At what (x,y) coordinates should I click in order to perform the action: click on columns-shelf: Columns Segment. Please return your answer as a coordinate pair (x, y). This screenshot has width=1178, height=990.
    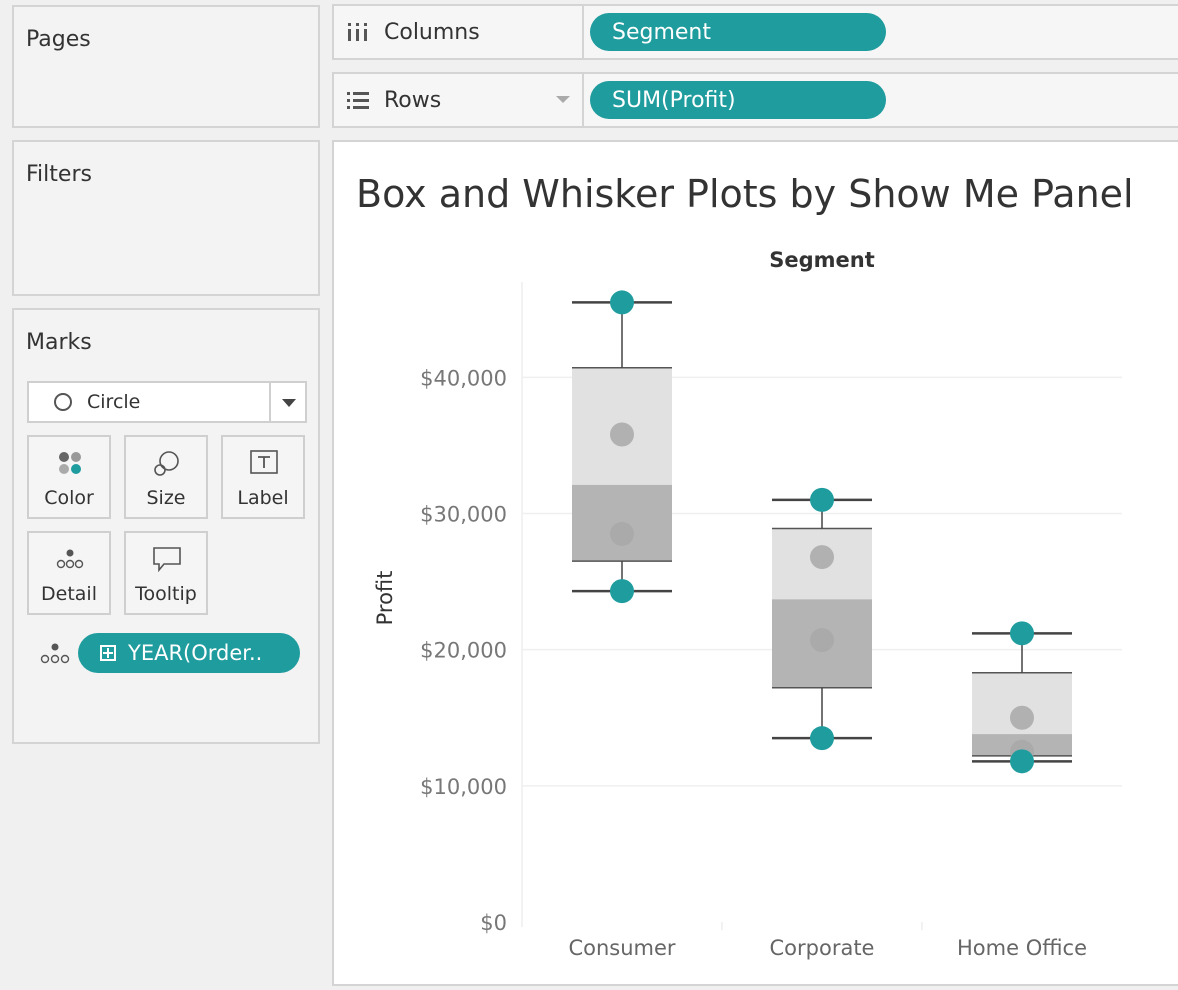
    Looking at the image, I should click on (755, 32).